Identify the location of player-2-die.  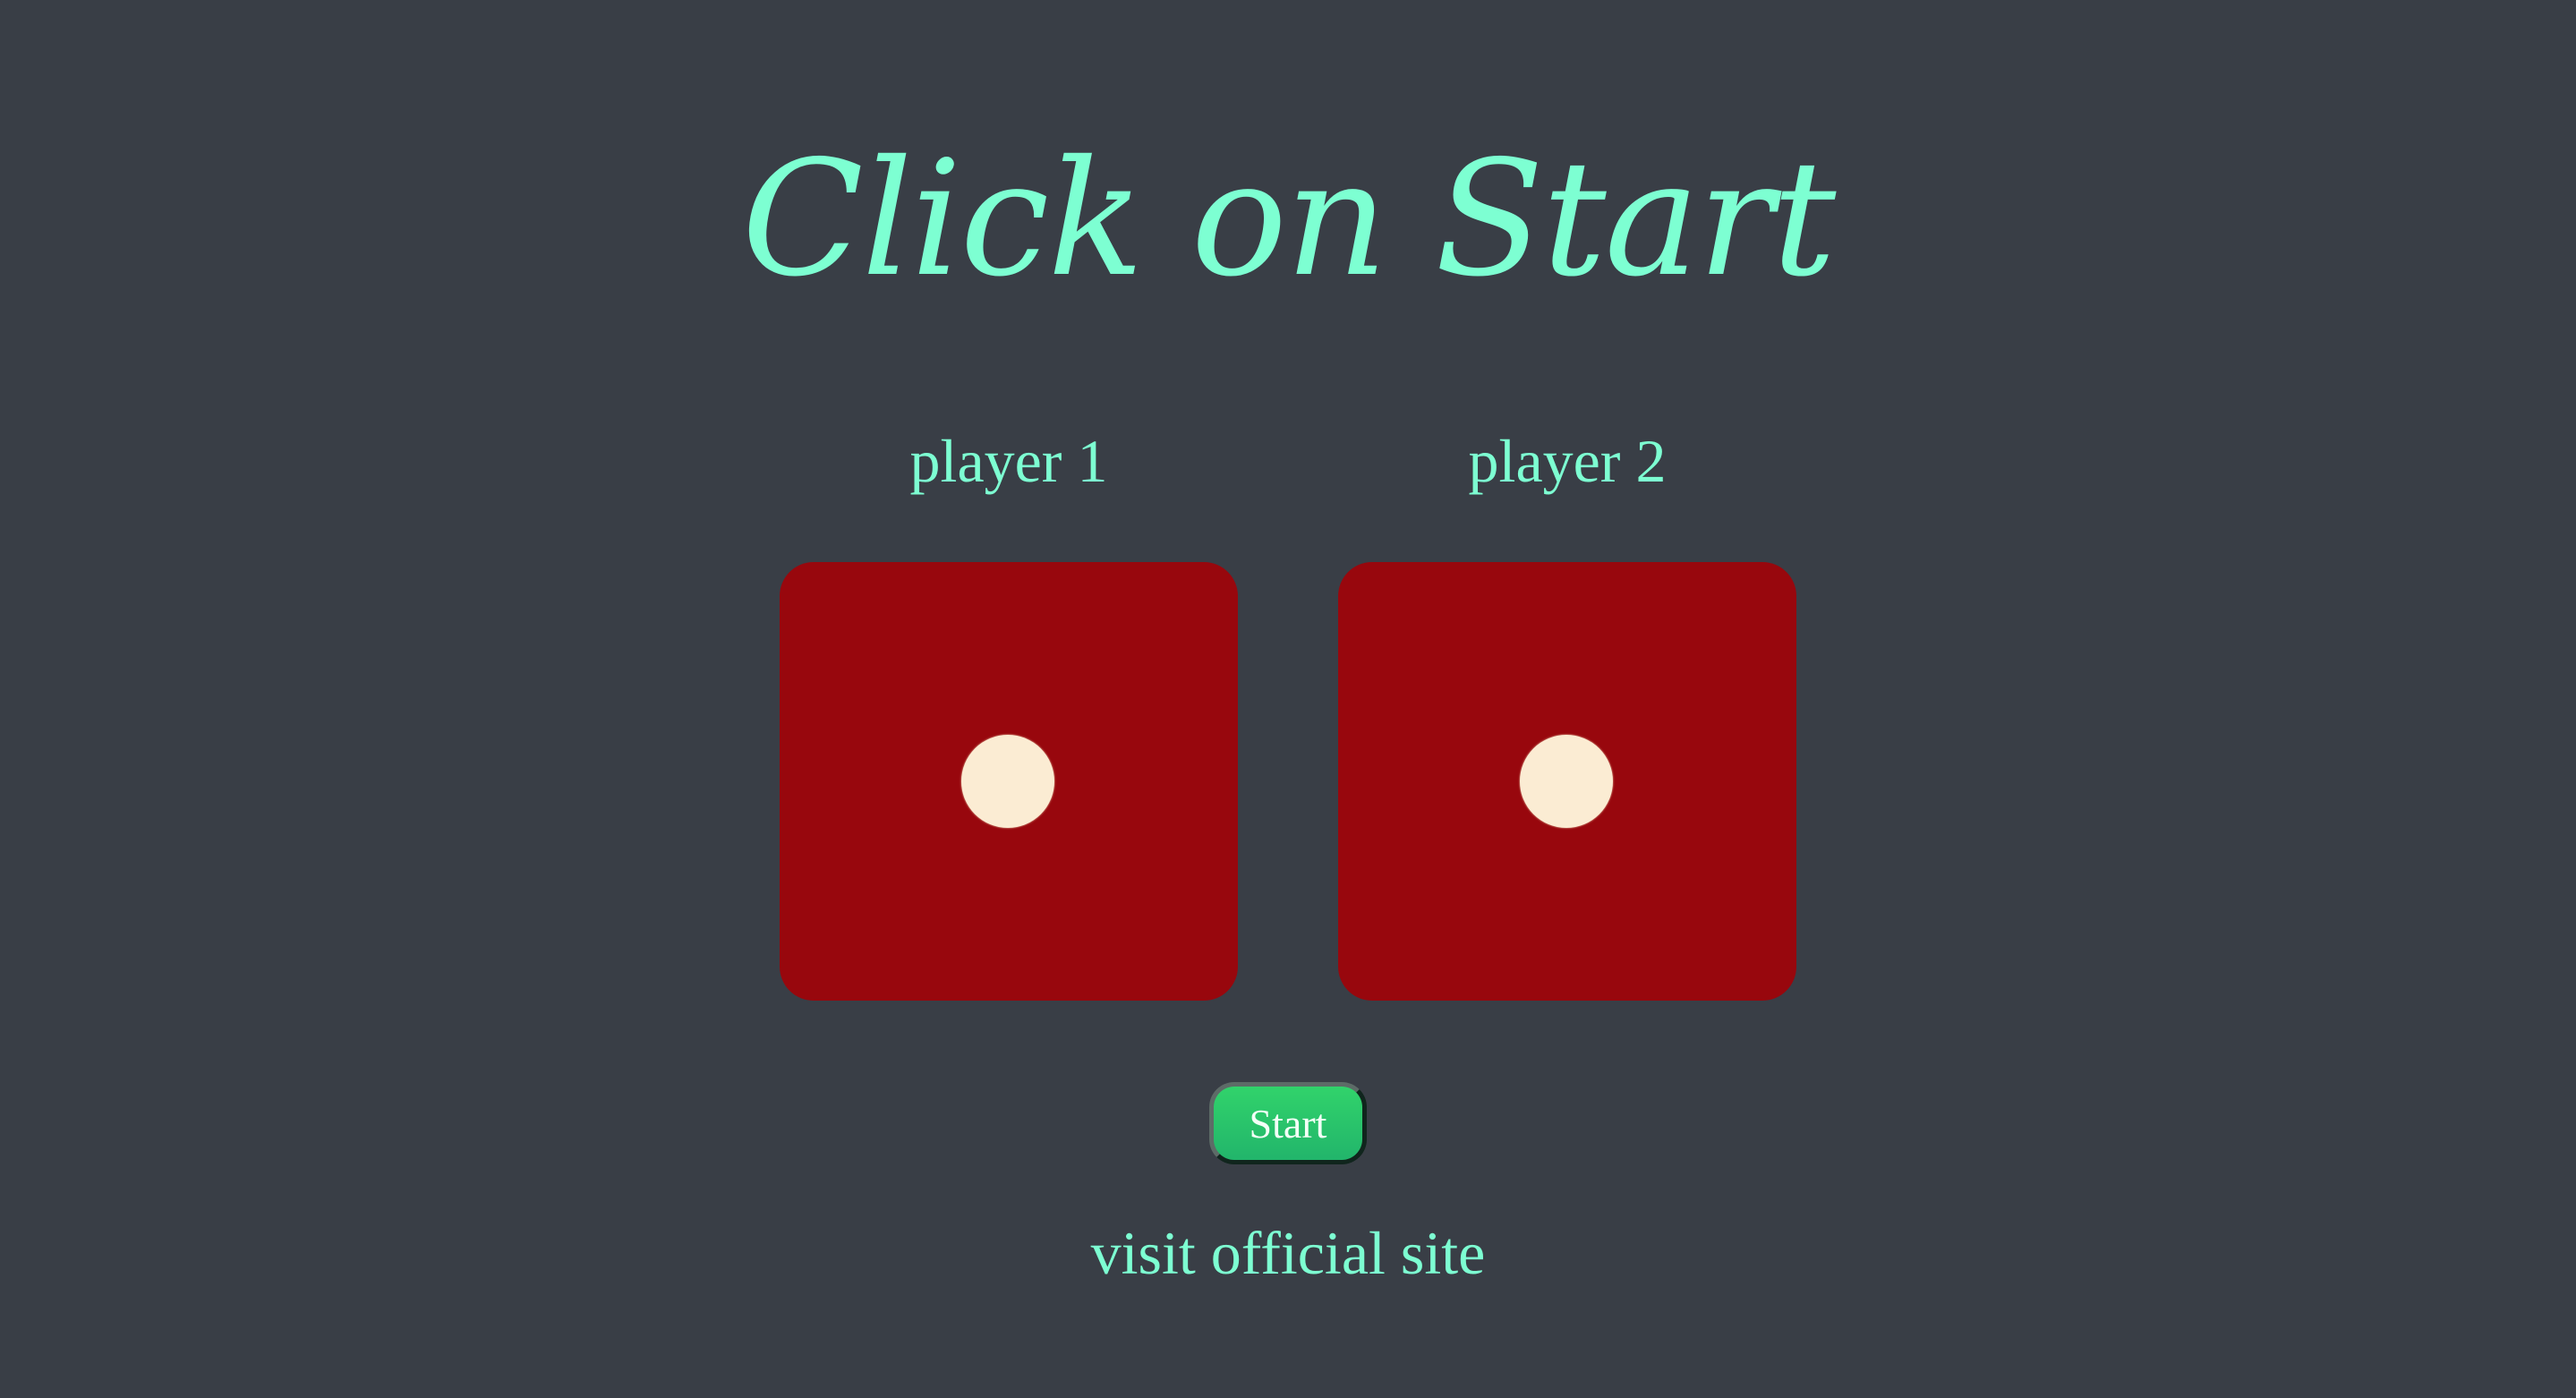
(1567, 782).